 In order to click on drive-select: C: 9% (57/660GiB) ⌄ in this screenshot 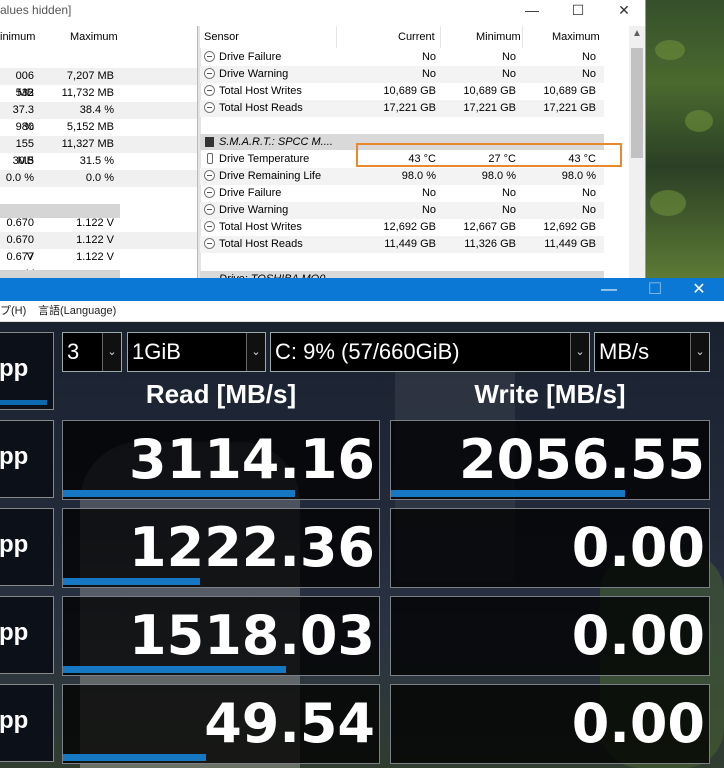, I will do `click(430, 352)`.